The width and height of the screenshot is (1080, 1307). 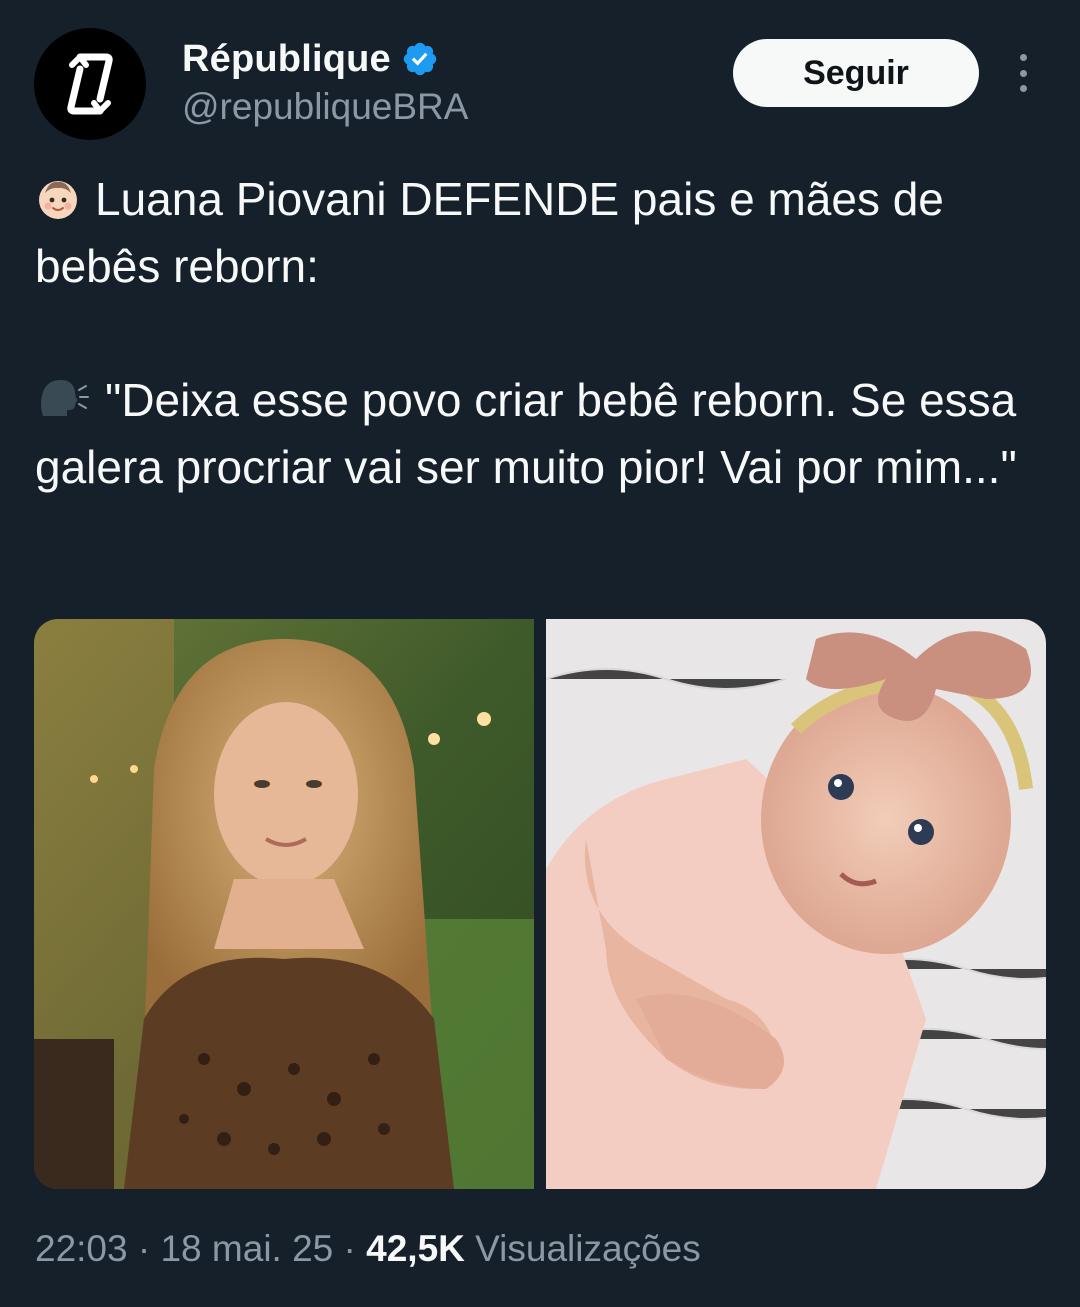 What do you see at coordinates (58, 200) in the screenshot?
I see `baby-emoji` at bounding box center [58, 200].